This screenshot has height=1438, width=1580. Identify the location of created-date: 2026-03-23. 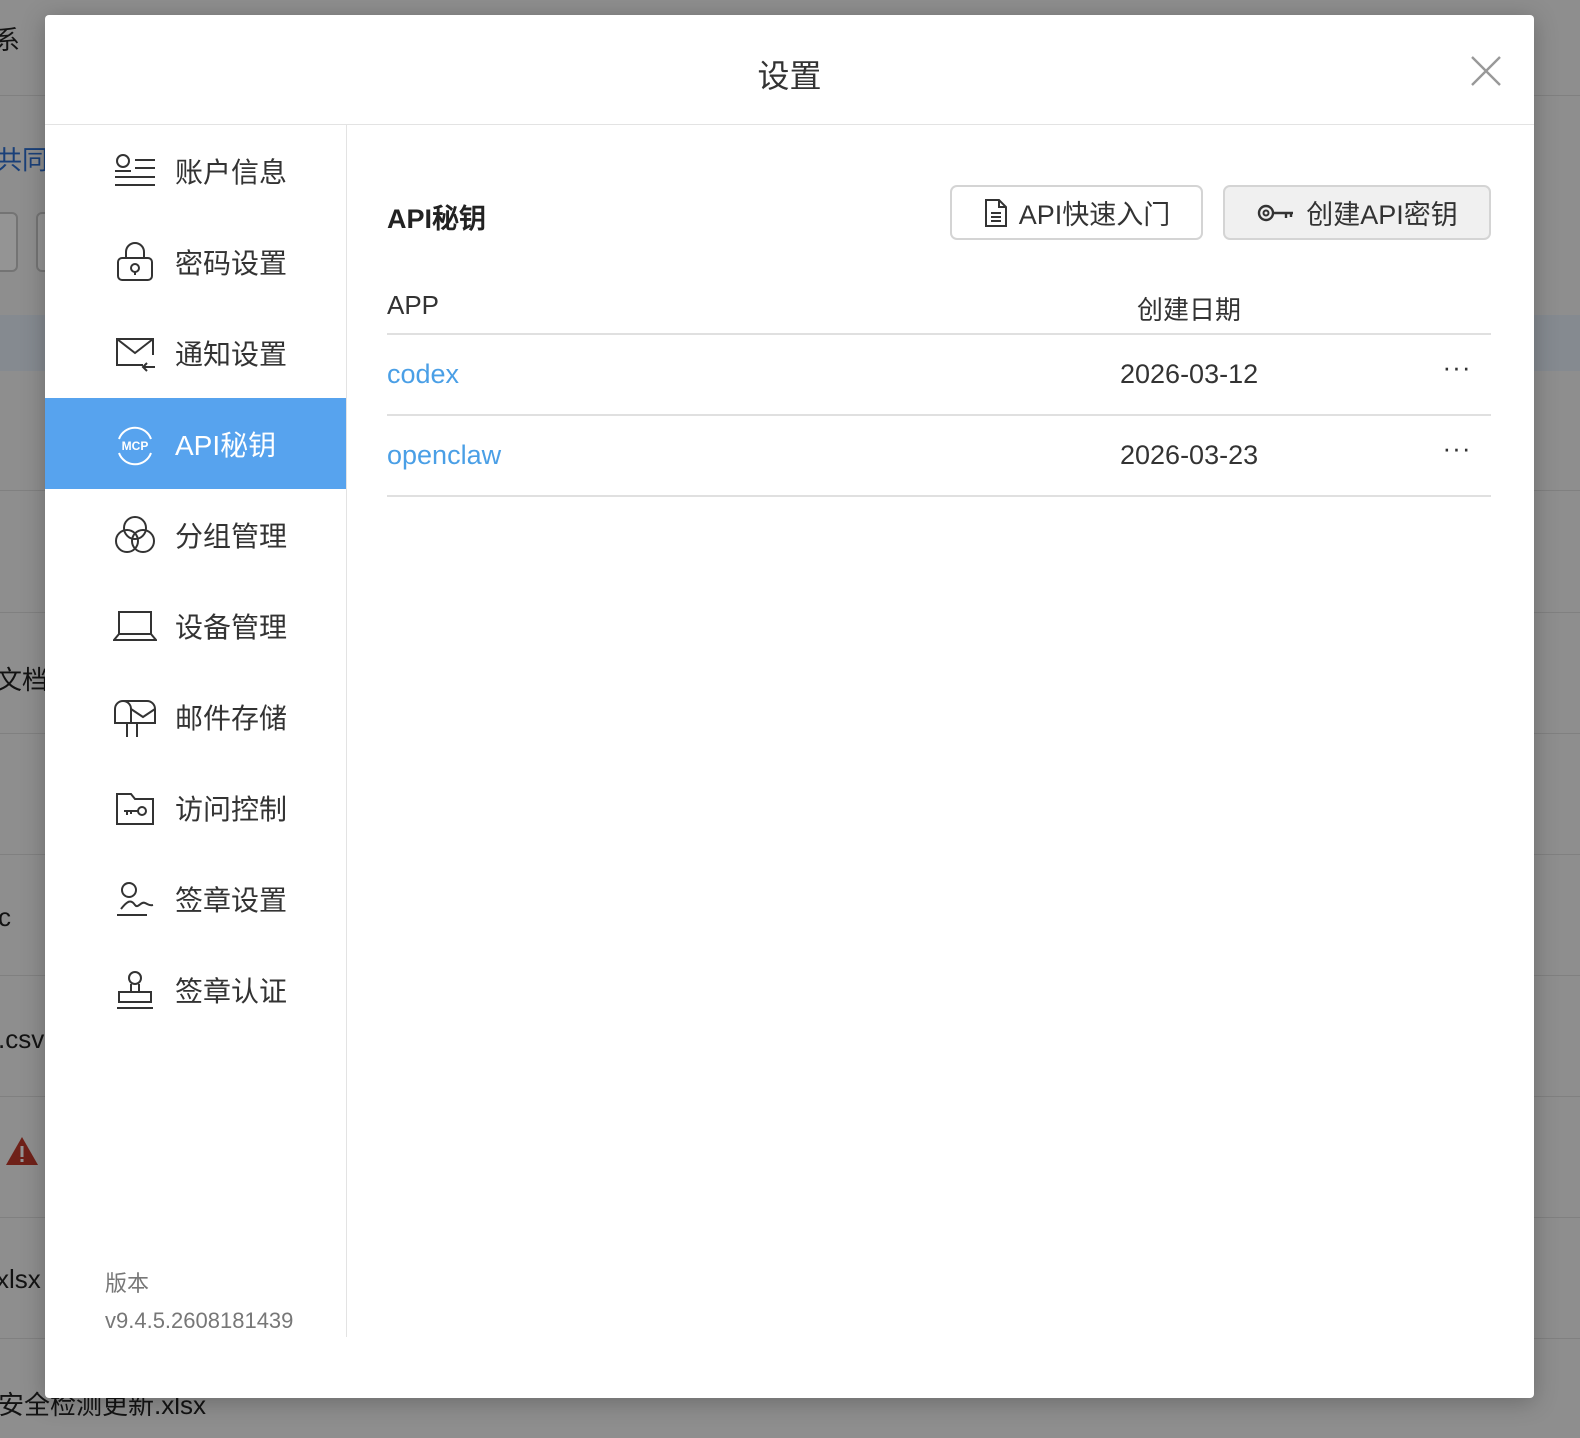
(1189, 455).